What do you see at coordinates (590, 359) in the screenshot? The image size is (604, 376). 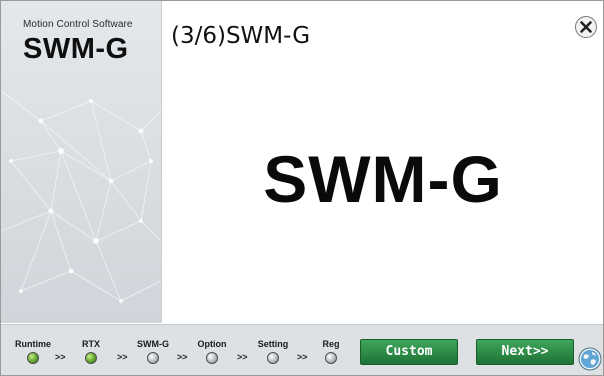 I see `globe-icon` at bounding box center [590, 359].